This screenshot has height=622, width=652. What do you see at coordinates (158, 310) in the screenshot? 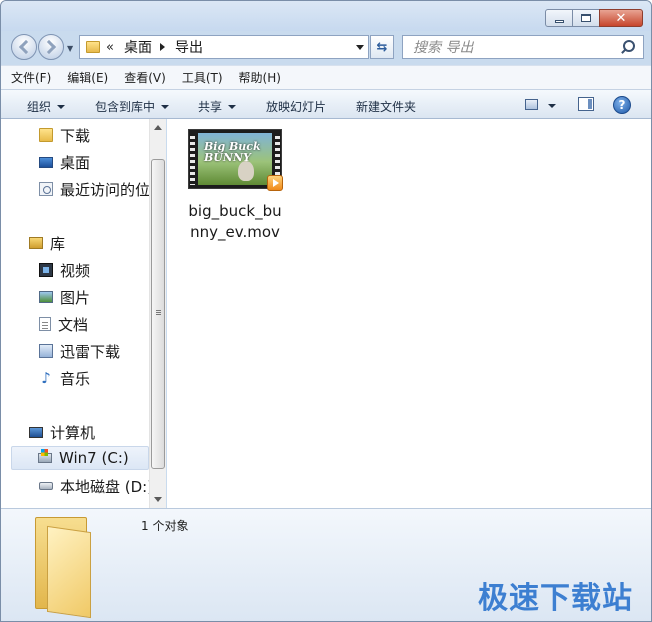
I see `grip-icon` at bounding box center [158, 310].